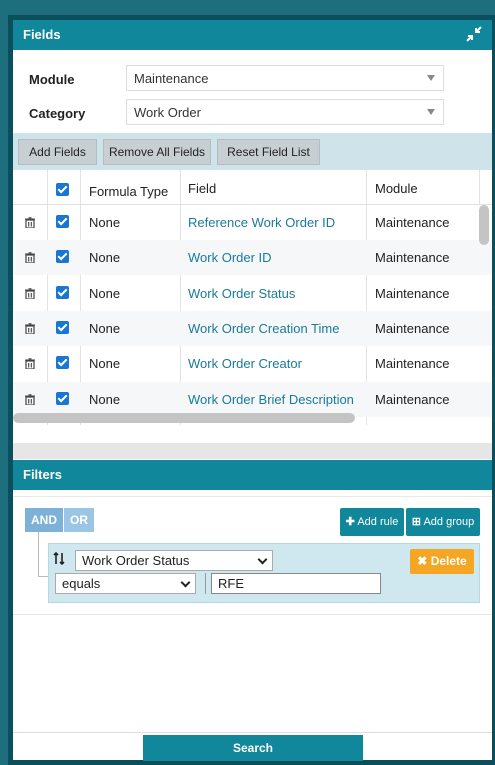 The height and width of the screenshot is (765, 495). What do you see at coordinates (484, 225) in the screenshot?
I see `vertical-scrollbar` at bounding box center [484, 225].